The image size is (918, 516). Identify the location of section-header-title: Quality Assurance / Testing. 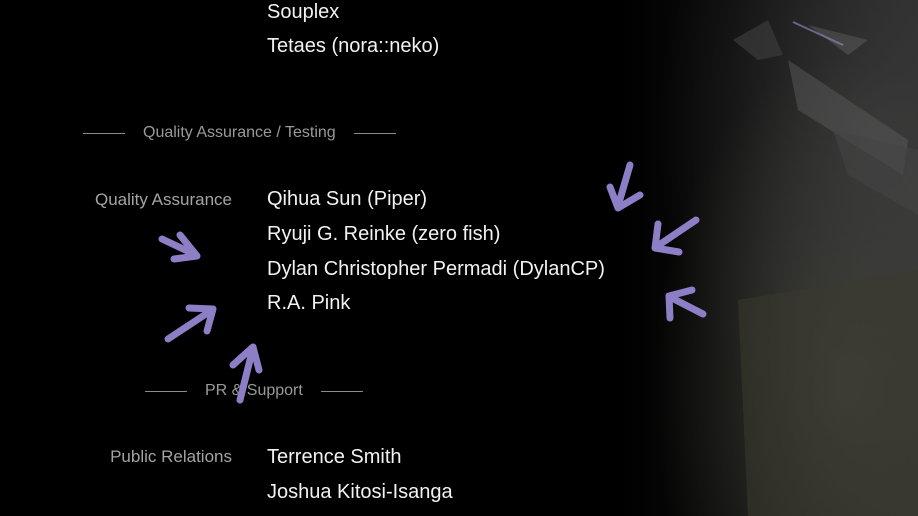
(239, 132).